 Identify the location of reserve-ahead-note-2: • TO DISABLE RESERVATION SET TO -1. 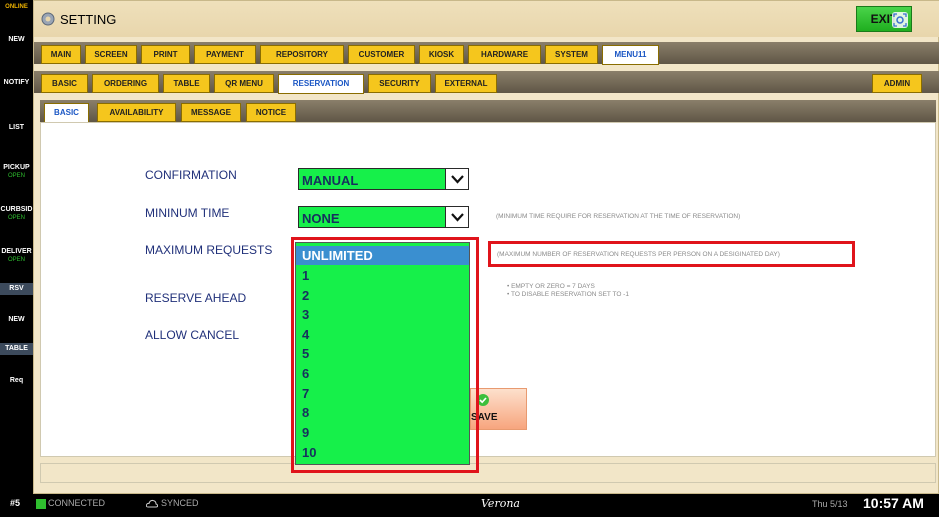
(568, 294).